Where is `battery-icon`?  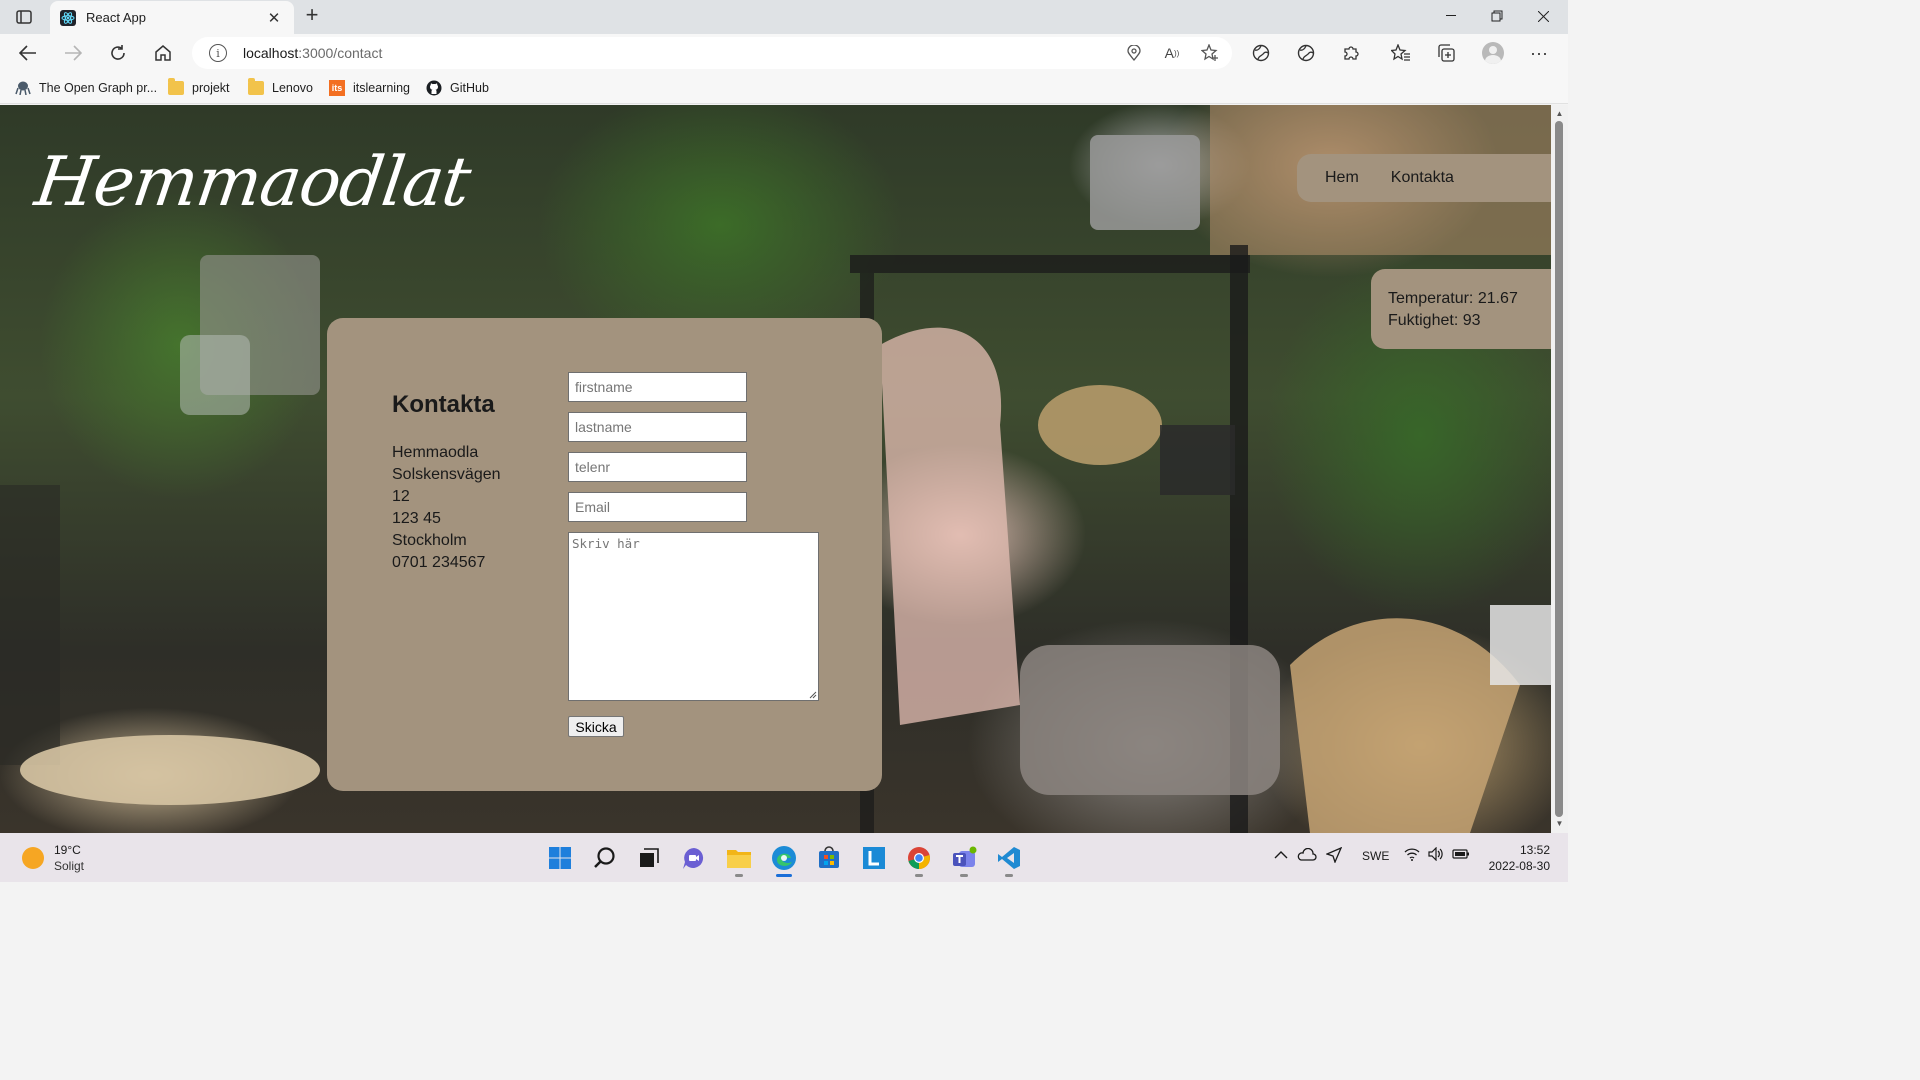
battery-icon is located at coordinates (1461, 855).